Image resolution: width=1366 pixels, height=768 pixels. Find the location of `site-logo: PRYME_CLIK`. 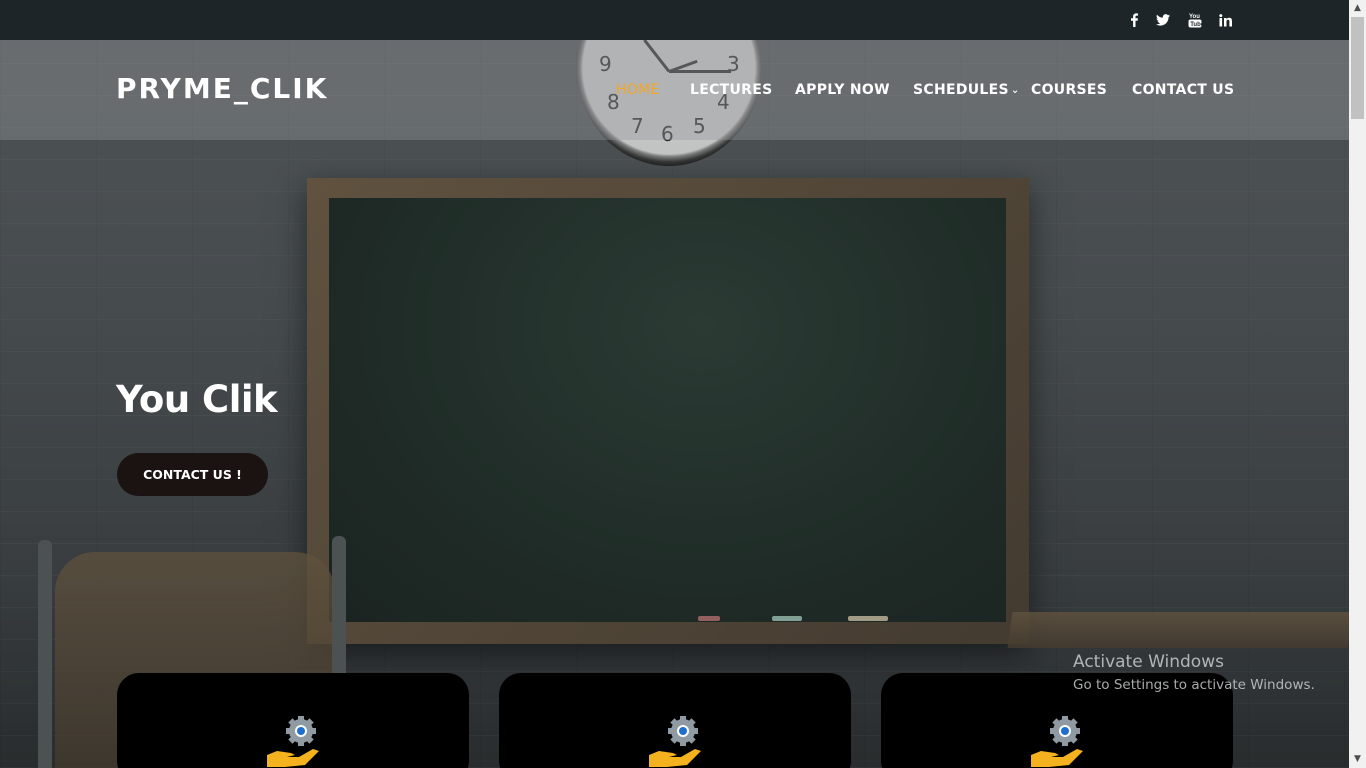

site-logo: PRYME_CLIK is located at coordinates (222, 88).